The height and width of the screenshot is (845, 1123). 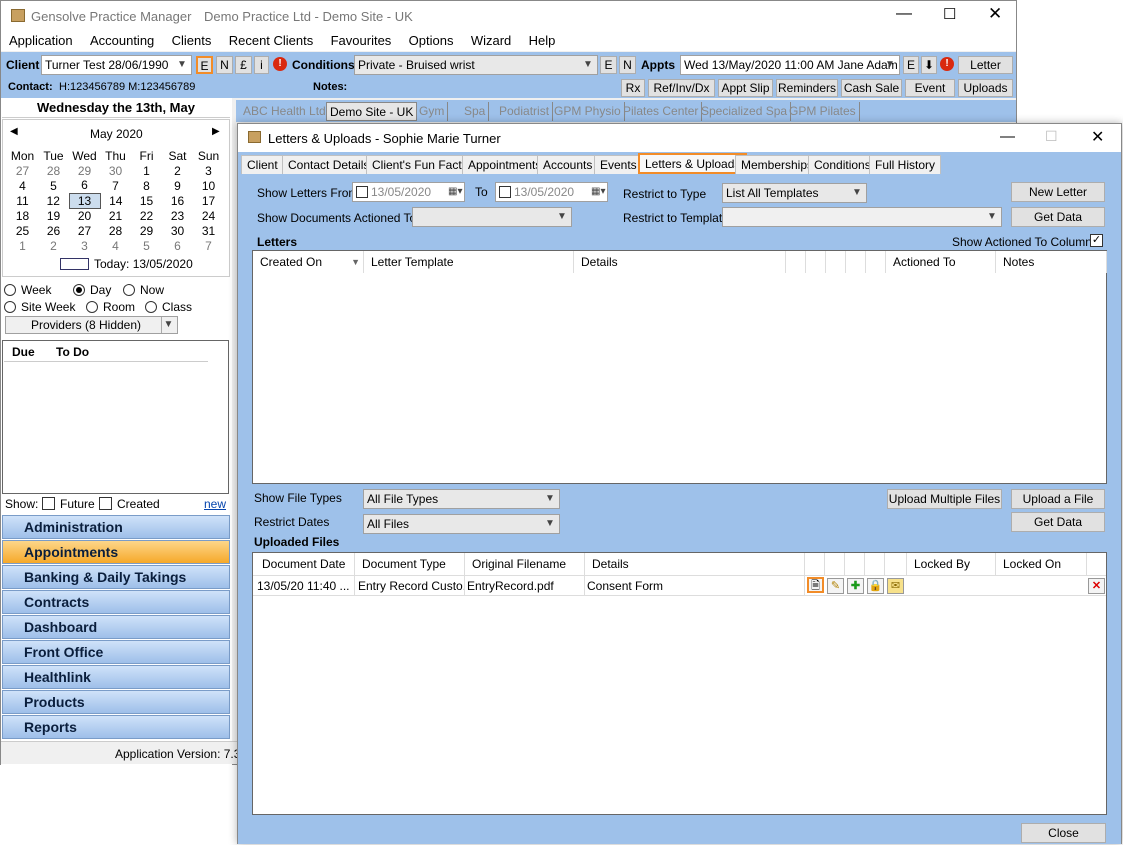 I want to click on close-icon: ✕, so click(x=995, y=14).